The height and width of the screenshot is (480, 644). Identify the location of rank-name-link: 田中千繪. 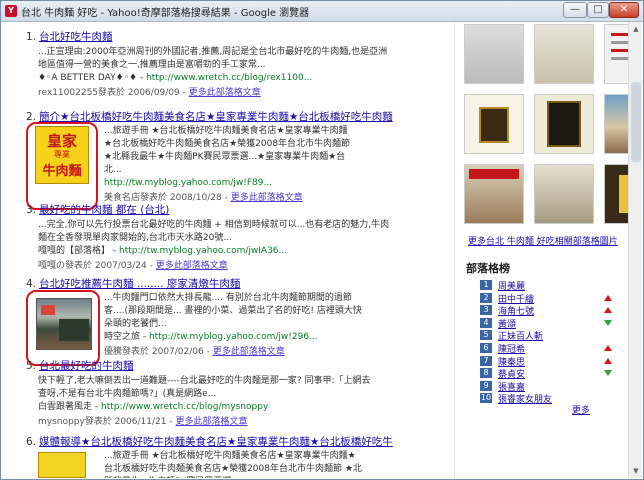
(516, 298).